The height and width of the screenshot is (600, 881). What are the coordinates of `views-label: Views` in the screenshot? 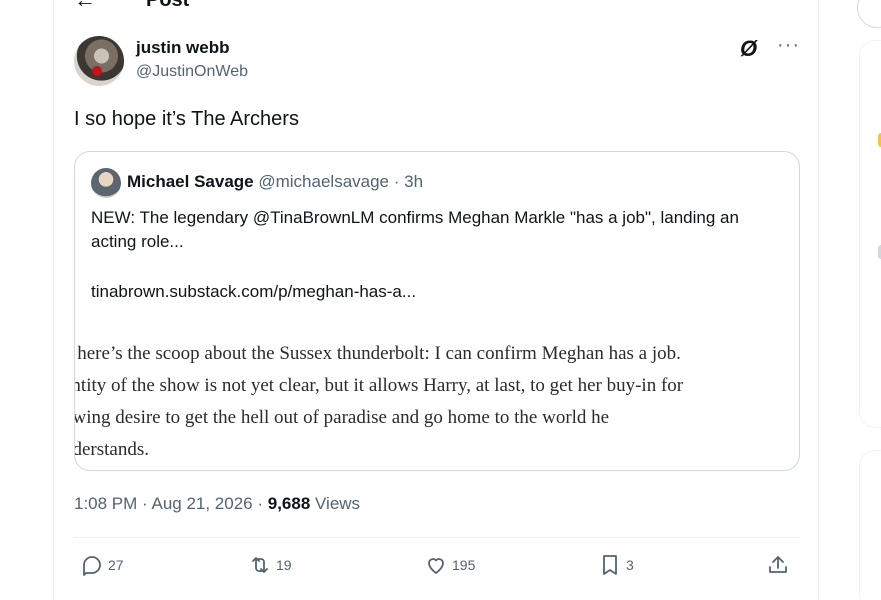 It's located at (335, 503).